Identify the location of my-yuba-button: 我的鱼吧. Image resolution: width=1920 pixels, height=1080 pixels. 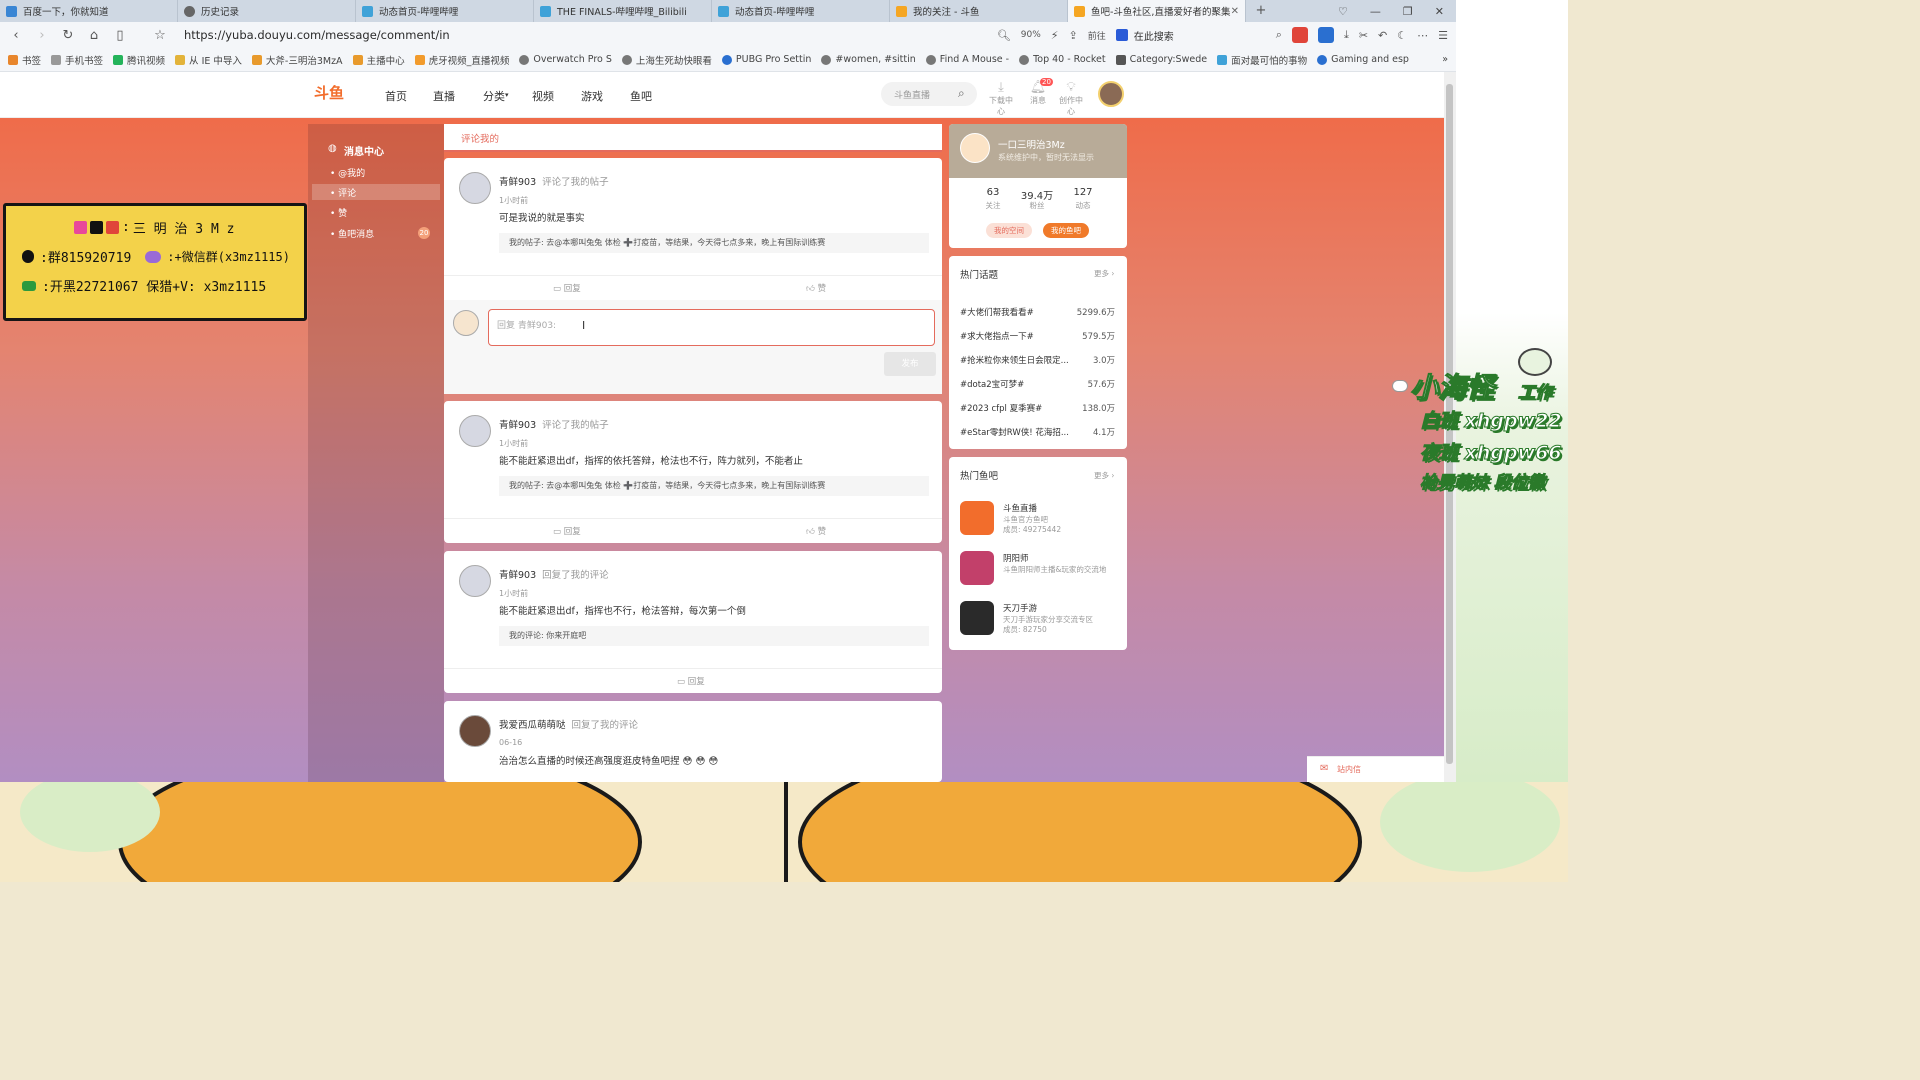
(1066, 230).